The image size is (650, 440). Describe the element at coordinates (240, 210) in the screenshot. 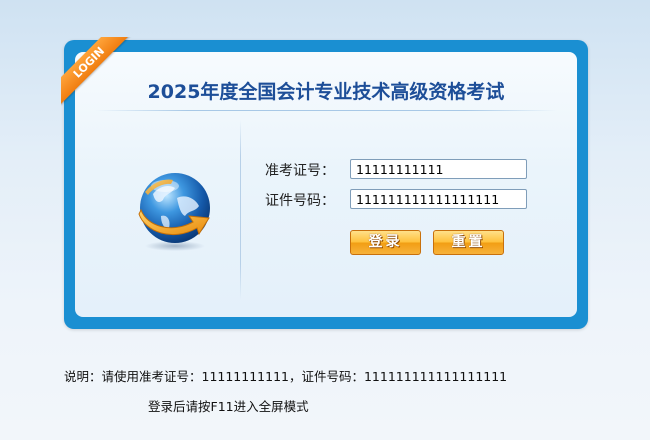

I see `vertical-divider` at that location.